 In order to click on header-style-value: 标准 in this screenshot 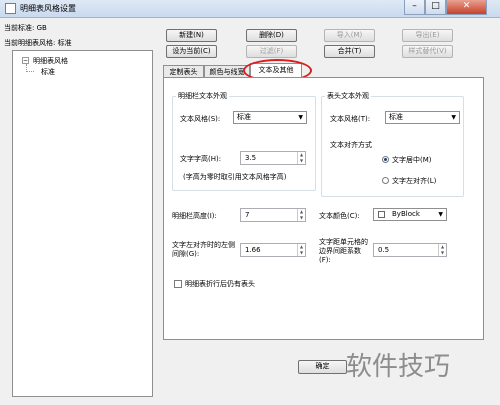, I will do `click(396, 117)`.